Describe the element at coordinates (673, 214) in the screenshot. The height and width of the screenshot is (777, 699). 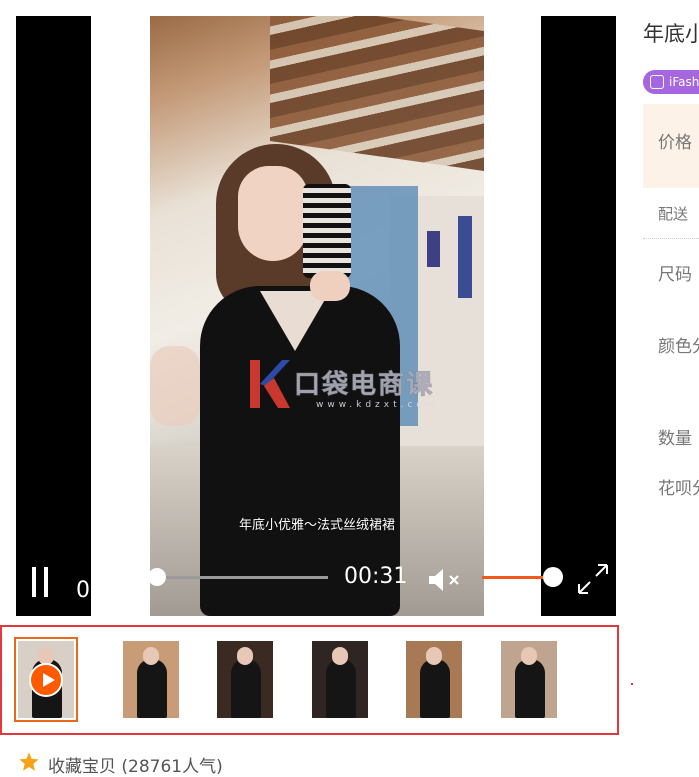
I see `shipping-label: 配送` at that location.